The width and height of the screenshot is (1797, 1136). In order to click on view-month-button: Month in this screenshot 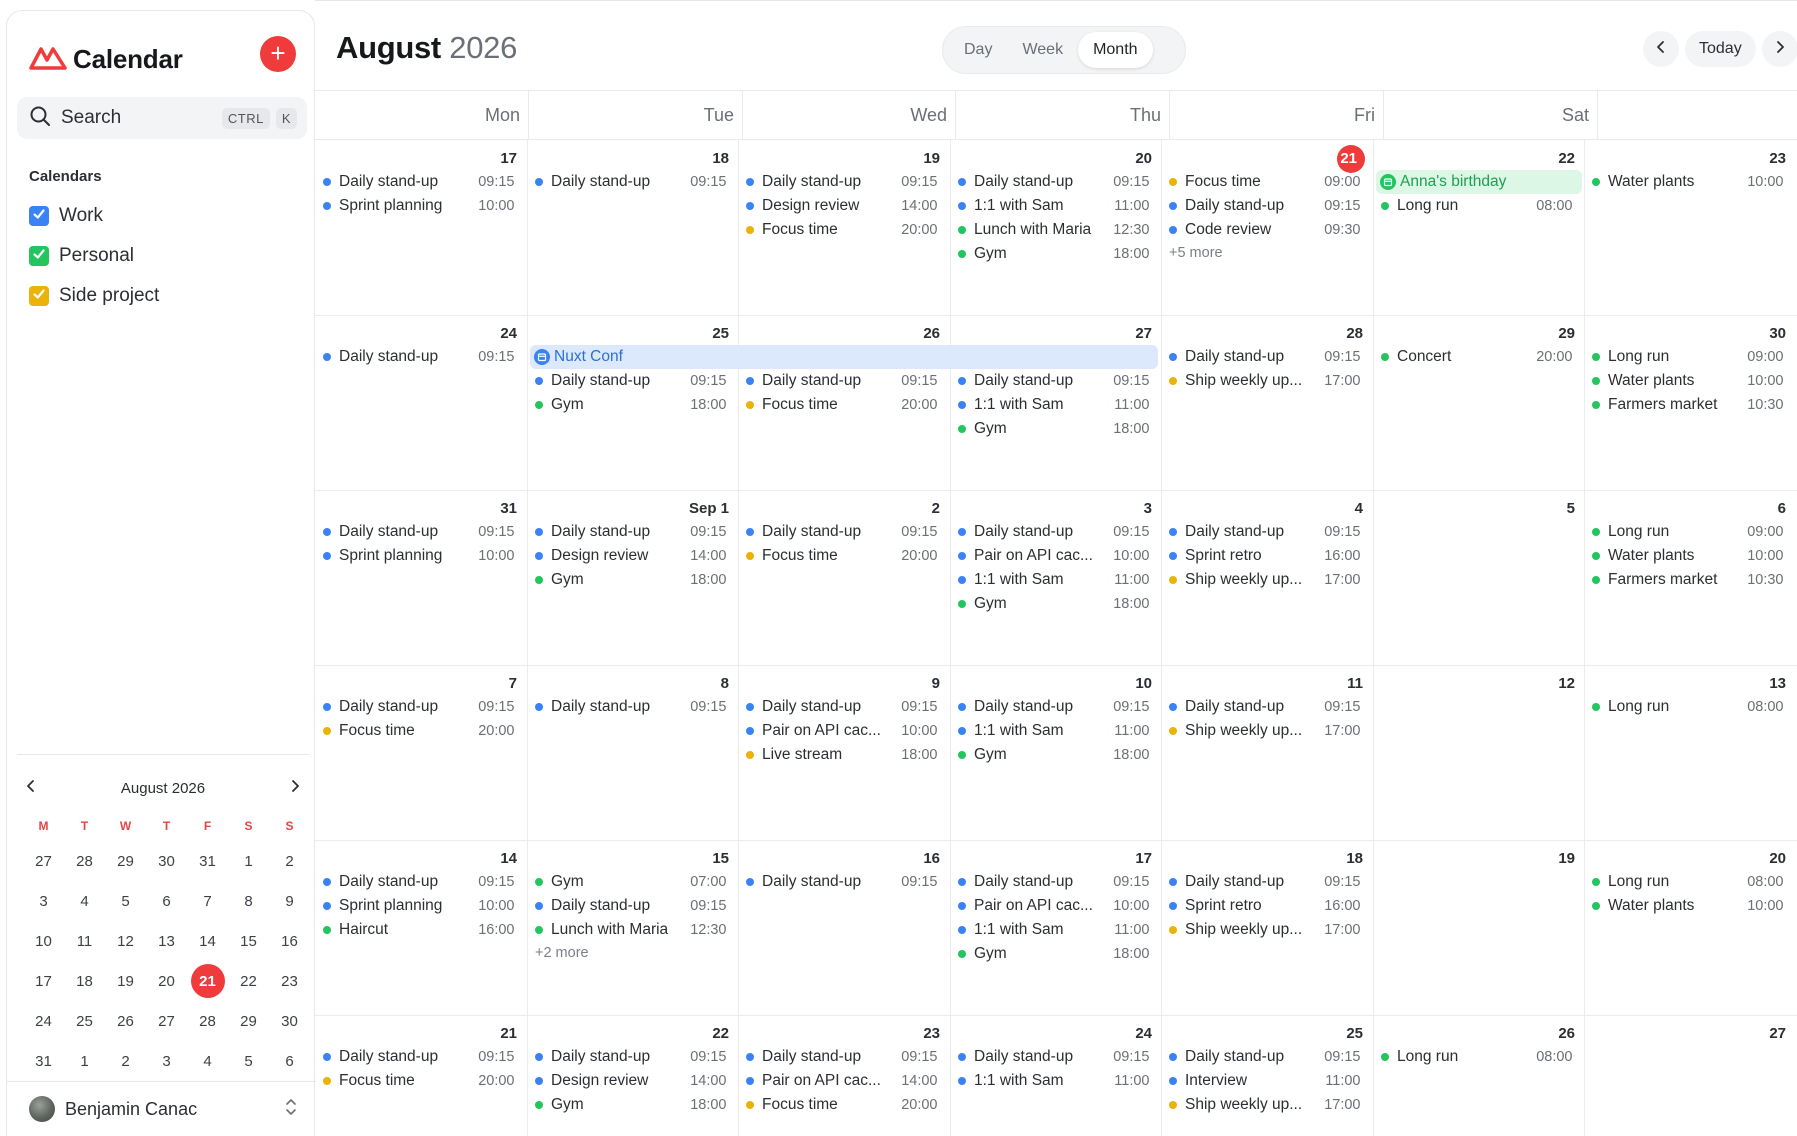, I will do `click(1115, 50)`.